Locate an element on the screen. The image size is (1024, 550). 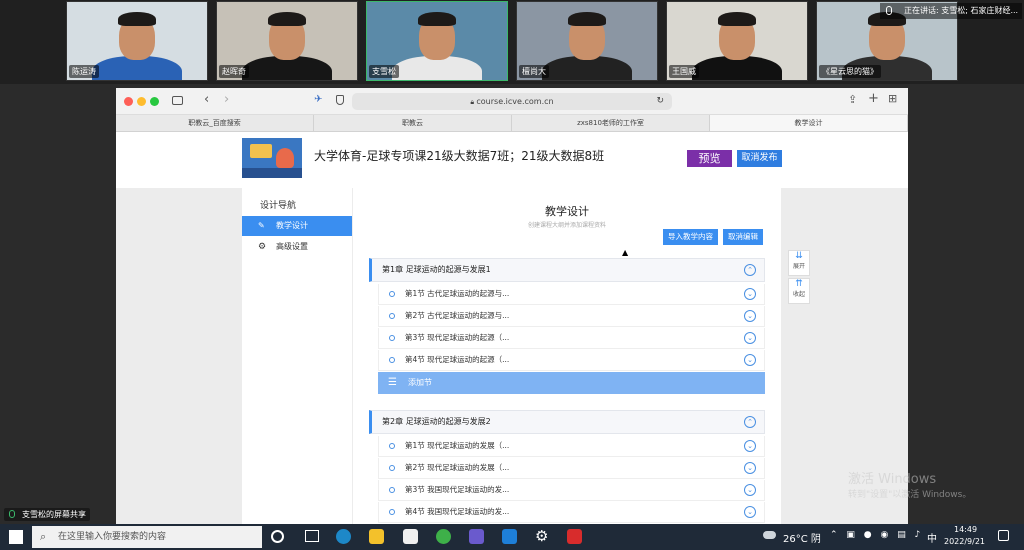
forward-icon: › is located at coordinates (226, 99).